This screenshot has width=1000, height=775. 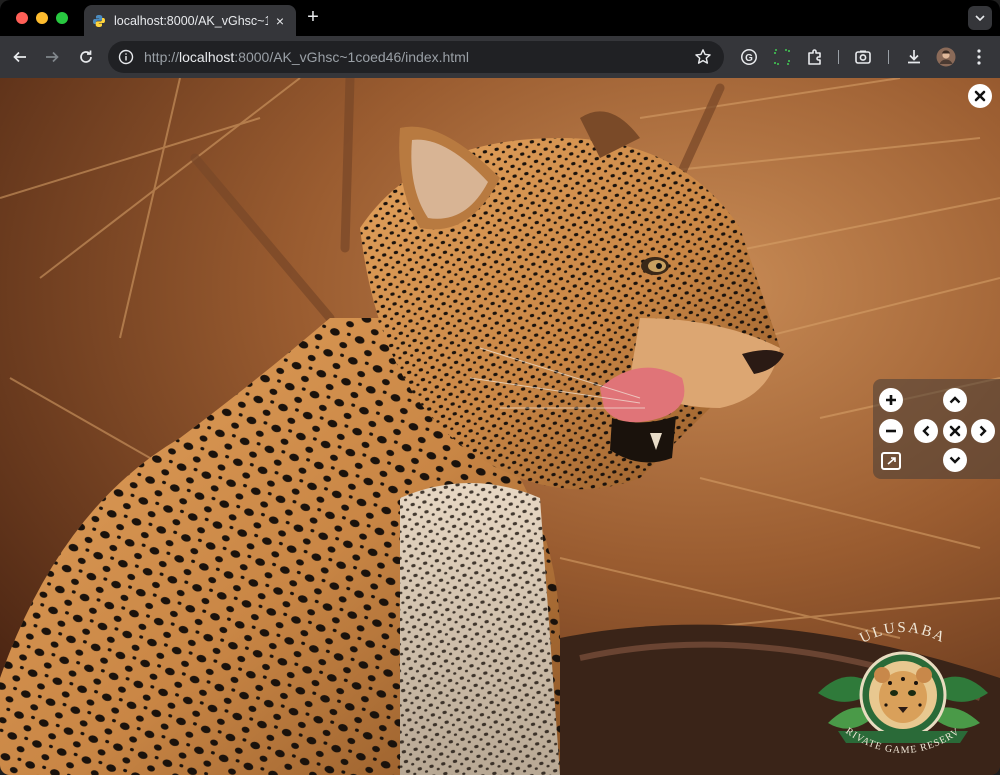 I want to click on reset-view-button, so click(x=955, y=431).